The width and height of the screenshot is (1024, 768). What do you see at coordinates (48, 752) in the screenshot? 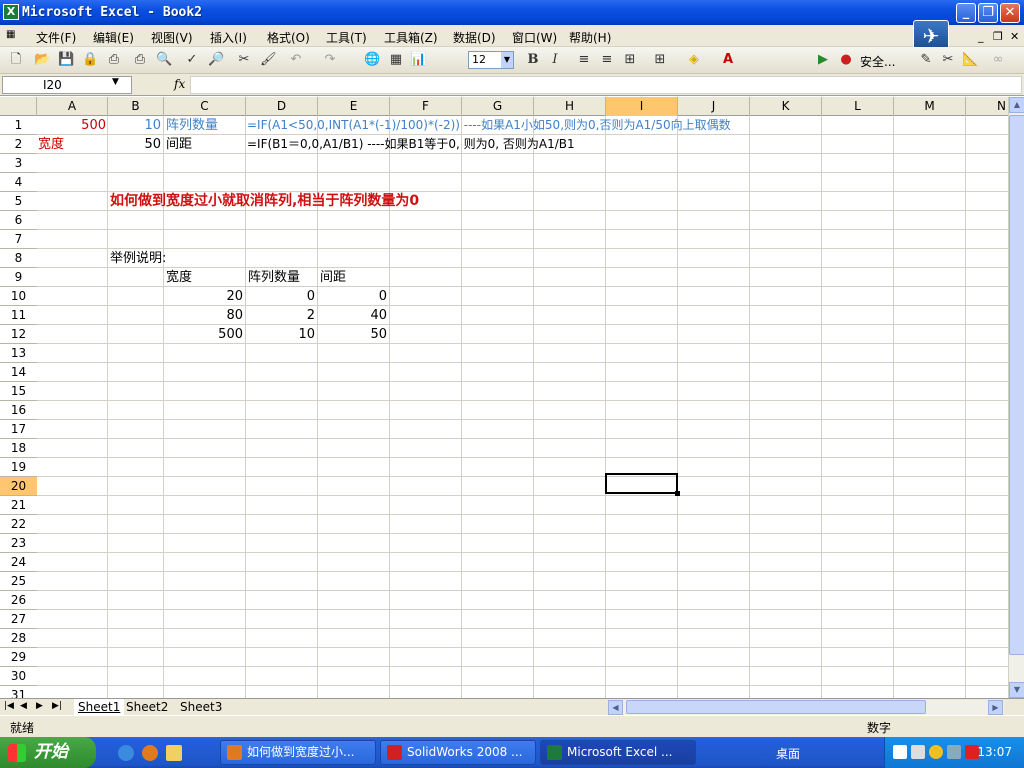
I see `start-button: 开始` at bounding box center [48, 752].